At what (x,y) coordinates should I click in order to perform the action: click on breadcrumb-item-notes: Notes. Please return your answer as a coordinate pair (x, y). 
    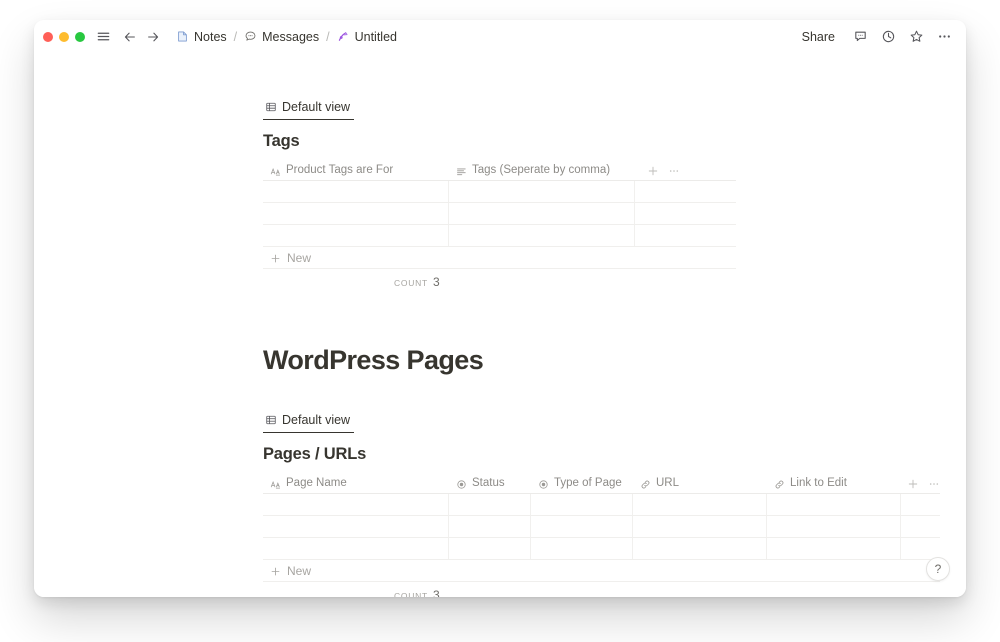
    Looking at the image, I should click on (201, 37).